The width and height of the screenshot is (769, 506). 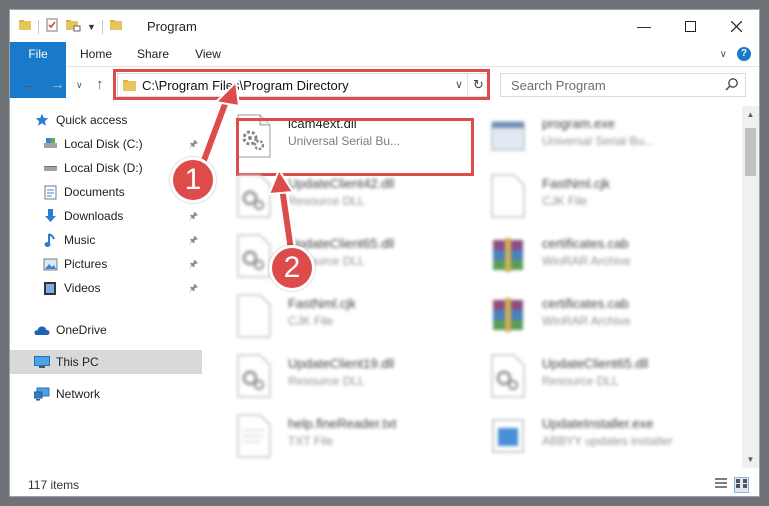 I want to click on sidebar-item-label: Local Disk (D:), so click(x=103, y=168).